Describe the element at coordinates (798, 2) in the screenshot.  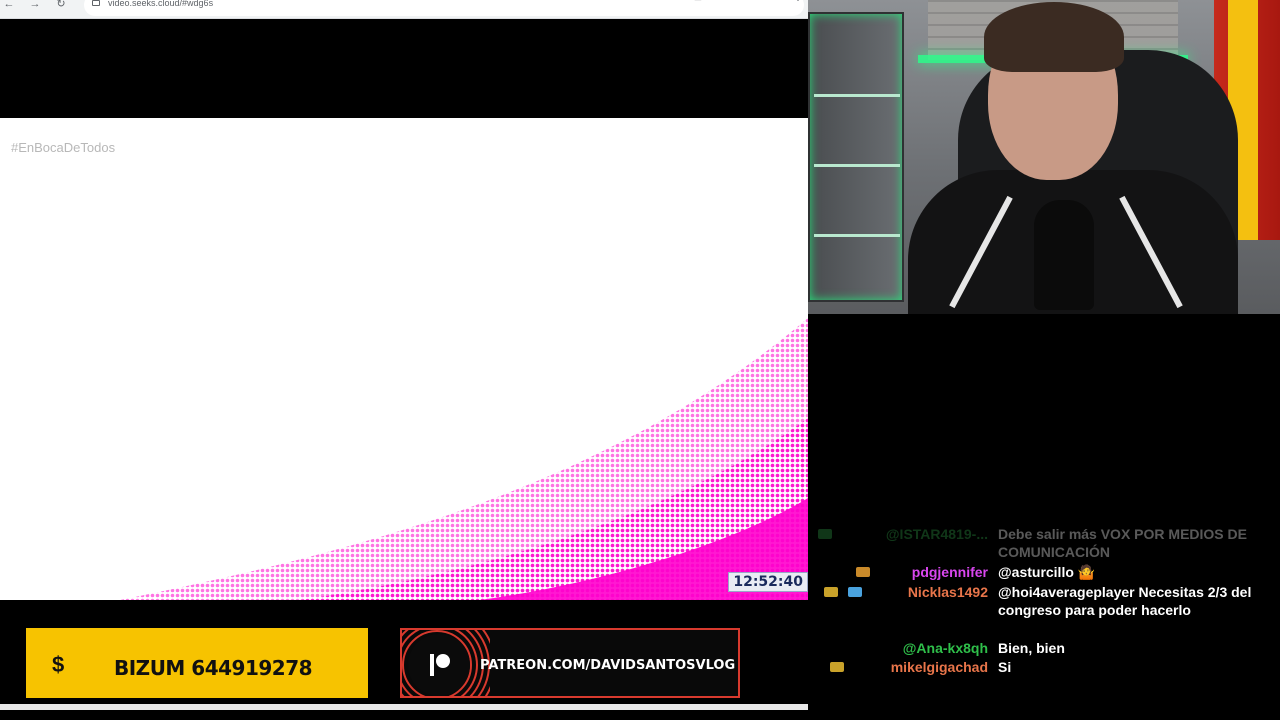
I see `menu-icon: ⋮` at that location.